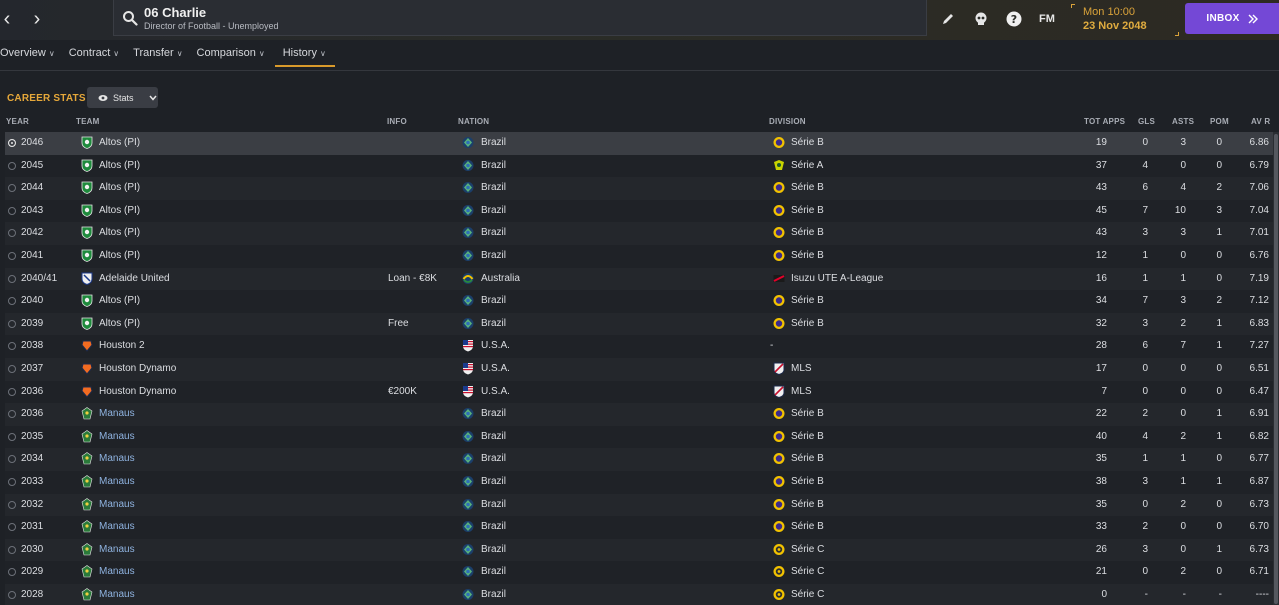 The width and height of the screenshot is (1279, 605). Describe the element at coordinates (17, 121) in the screenshot. I see `col-year: YEAR` at that location.